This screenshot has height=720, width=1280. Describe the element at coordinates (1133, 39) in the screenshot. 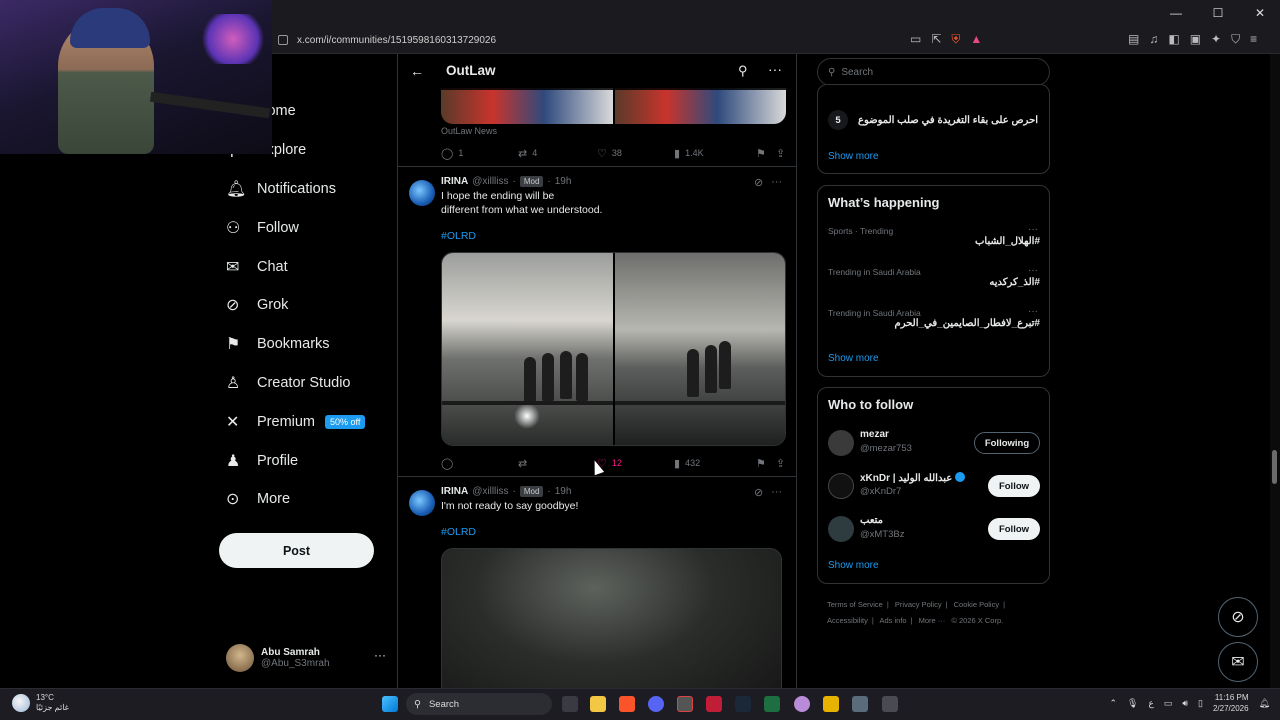

I see `reader-mode-icon: ▤` at that location.